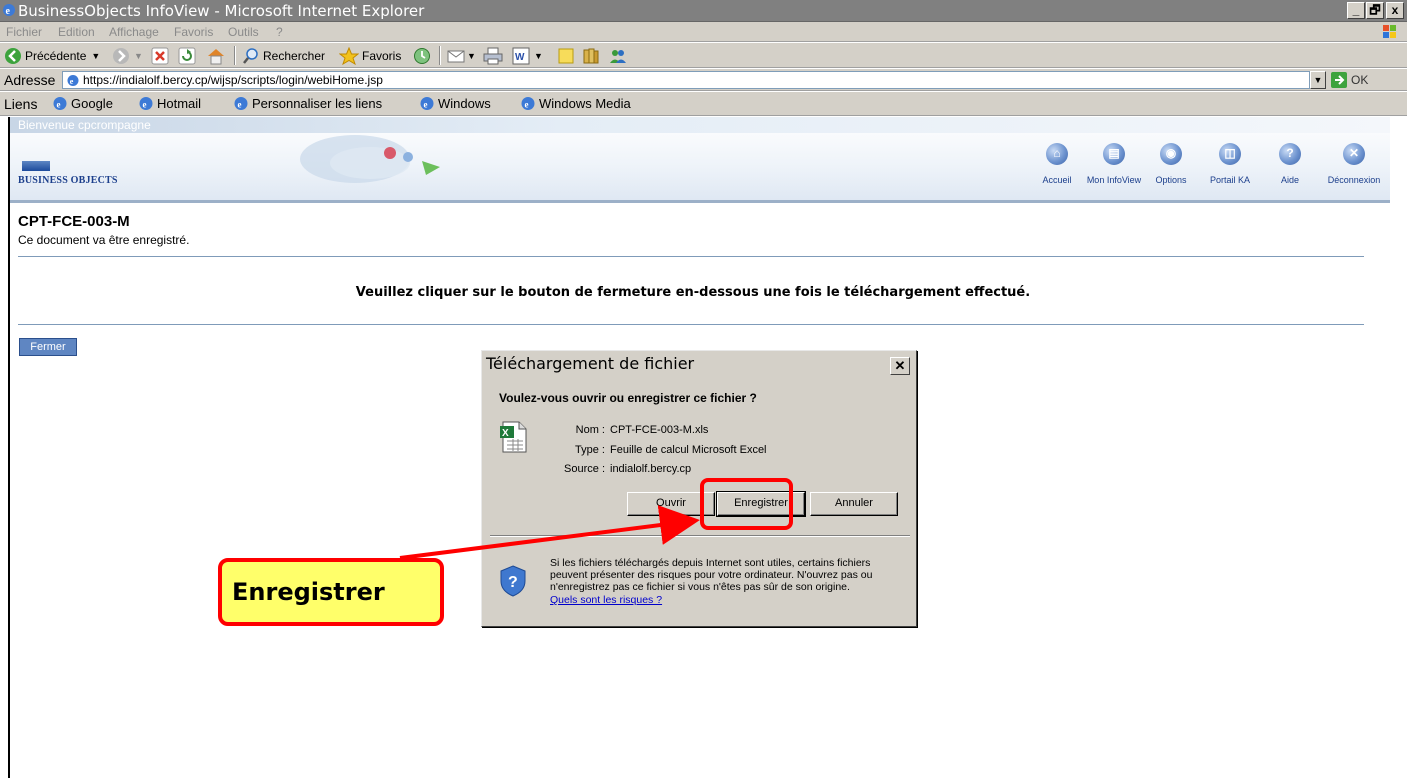 The height and width of the screenshot is (778, 1407). I want to click on nav-label: Aide, so click(1289, 180).